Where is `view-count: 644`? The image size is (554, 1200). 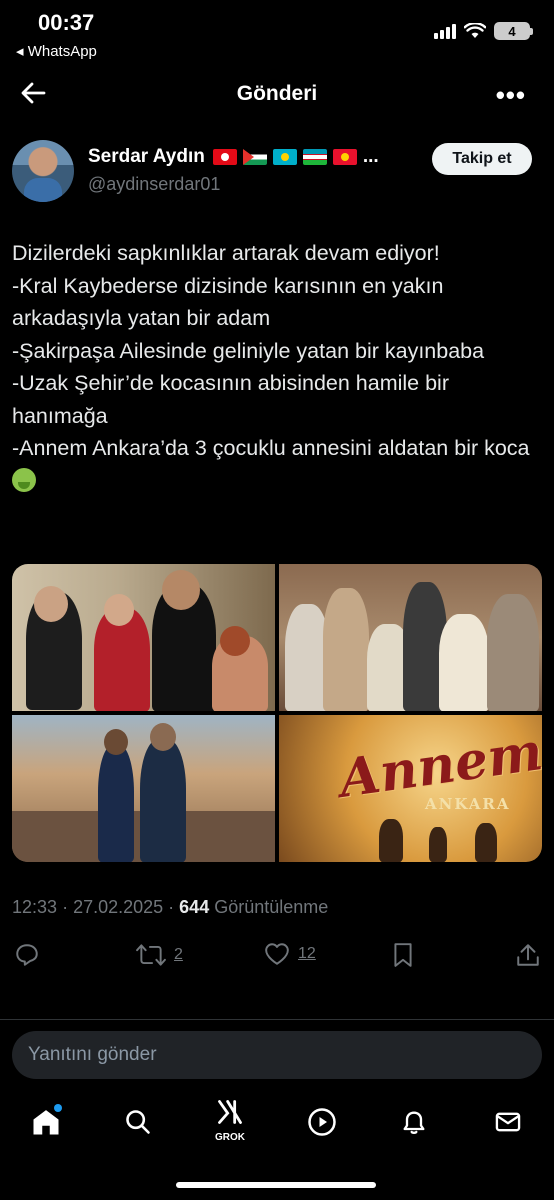 view-count: 644 is located at coordinates (194, 907).